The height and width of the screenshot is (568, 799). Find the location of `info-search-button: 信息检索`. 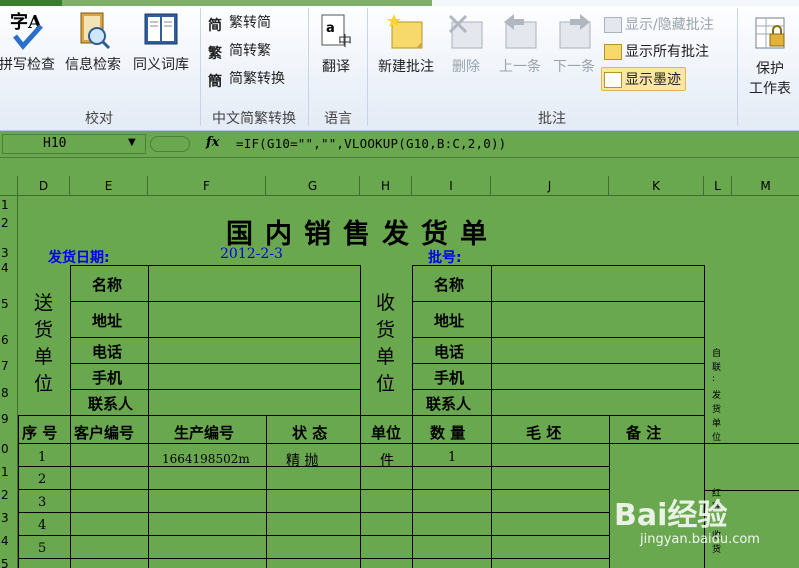

info-search-button: 信息检索 is located at coordinates (93, 42).